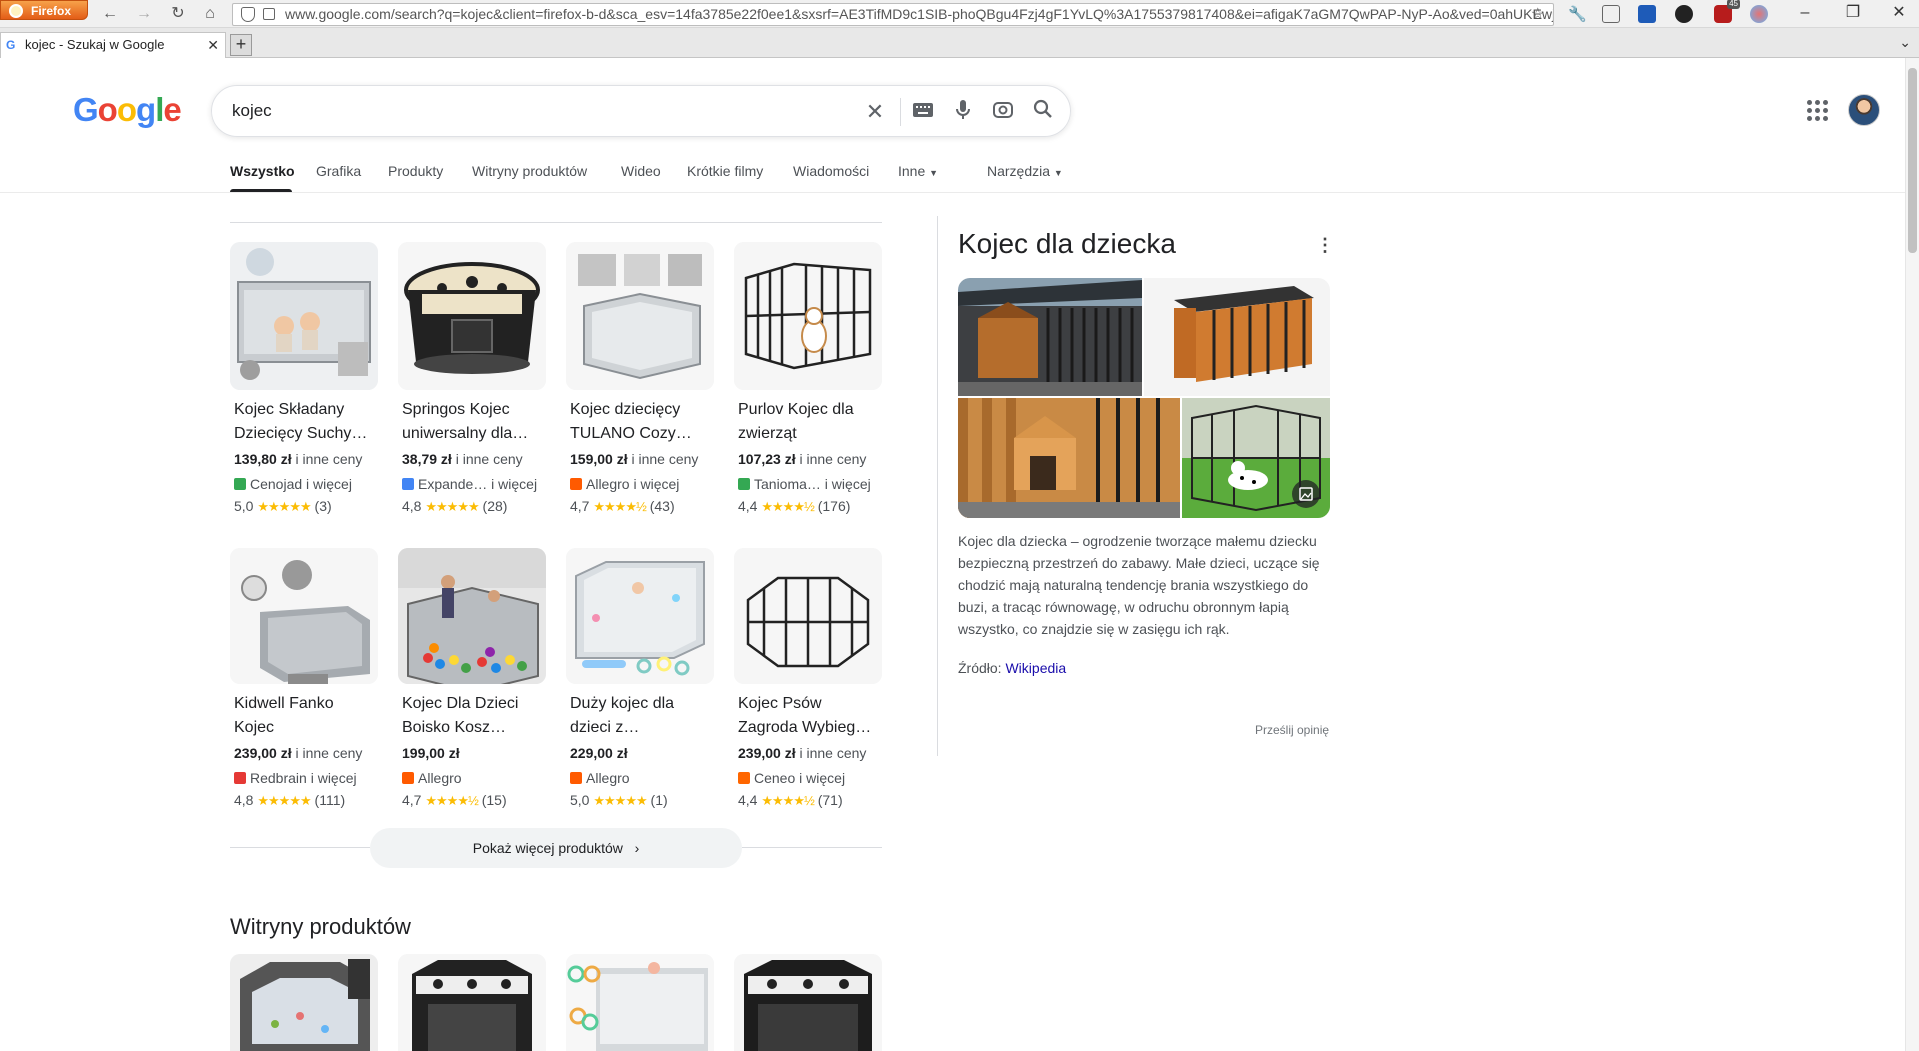 The height and width of the screenshot is (1051, 1919). Describe the element at coordinates (1684, 14) in the screenshot. I see `extension-w-icon` at that location.